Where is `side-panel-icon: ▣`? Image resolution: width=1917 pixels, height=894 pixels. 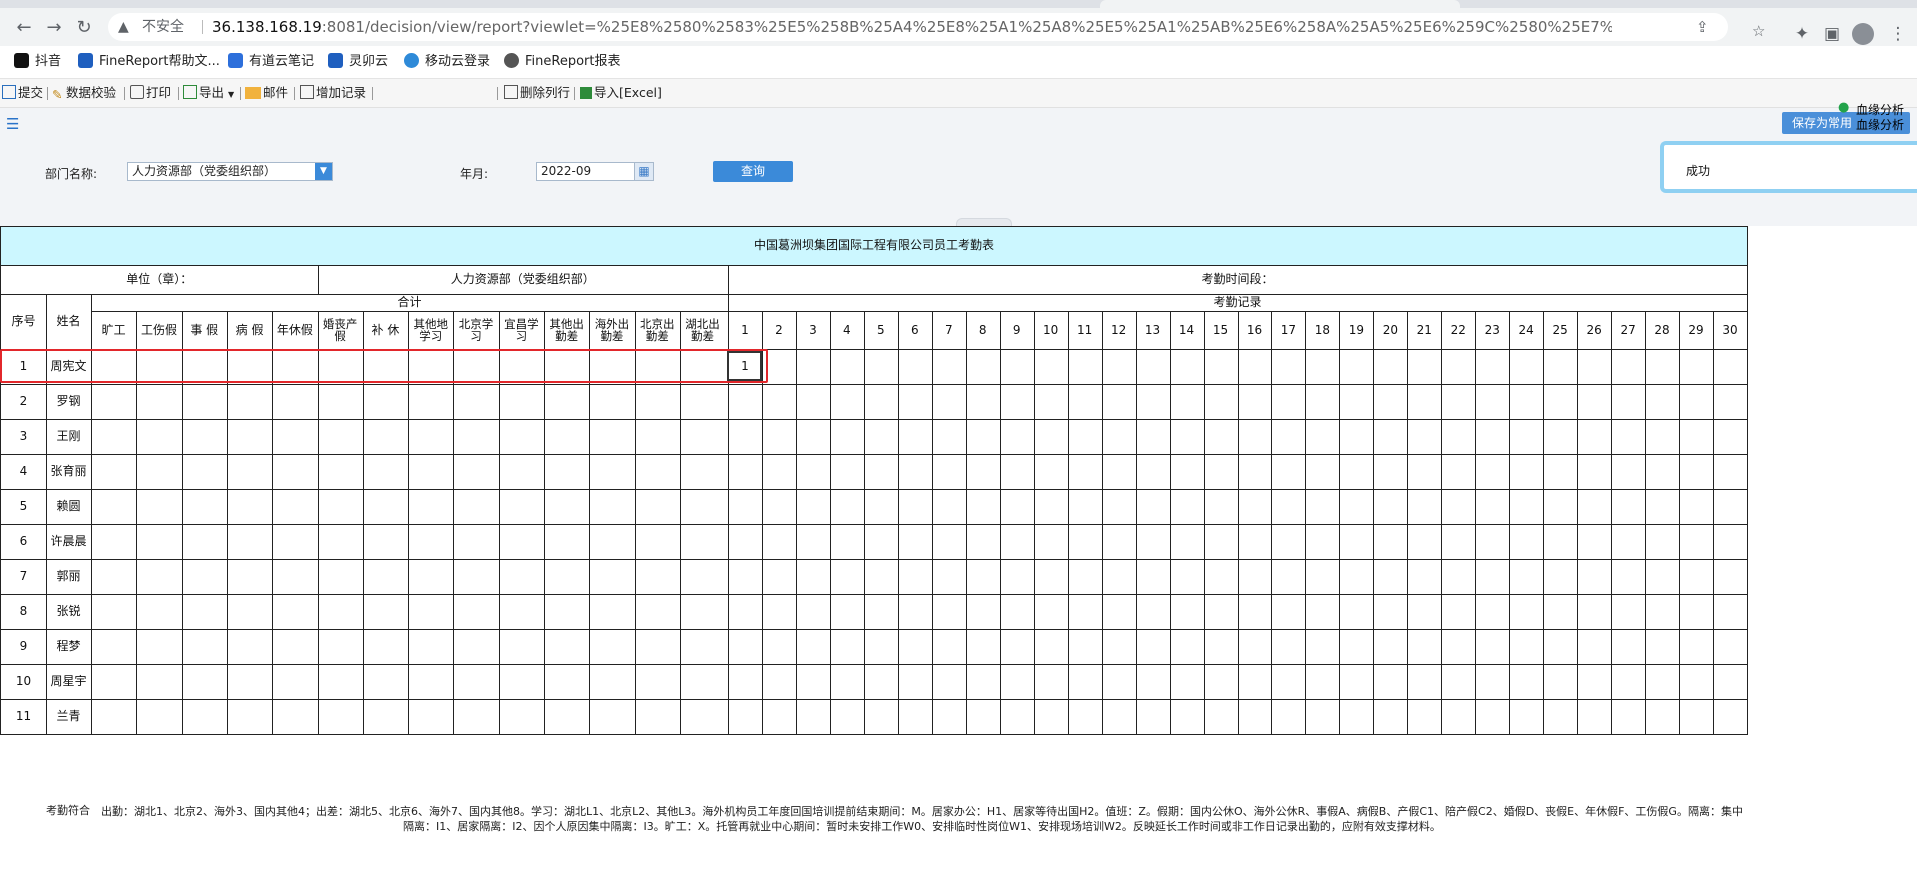
side-panel-icon: ▣ is located at coordinates (1832, 34).